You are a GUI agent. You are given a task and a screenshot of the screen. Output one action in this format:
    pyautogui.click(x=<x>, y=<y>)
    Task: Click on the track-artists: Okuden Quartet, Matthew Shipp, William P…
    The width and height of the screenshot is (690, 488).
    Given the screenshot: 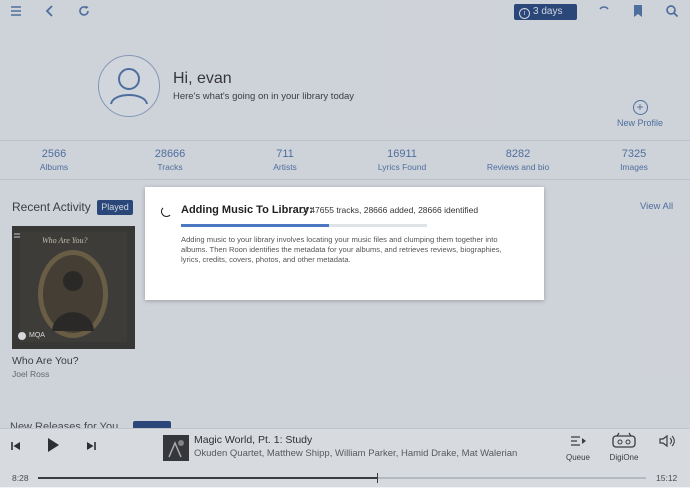 What is the action you would take?
    pyautogui.click(x=355, y=453)
    